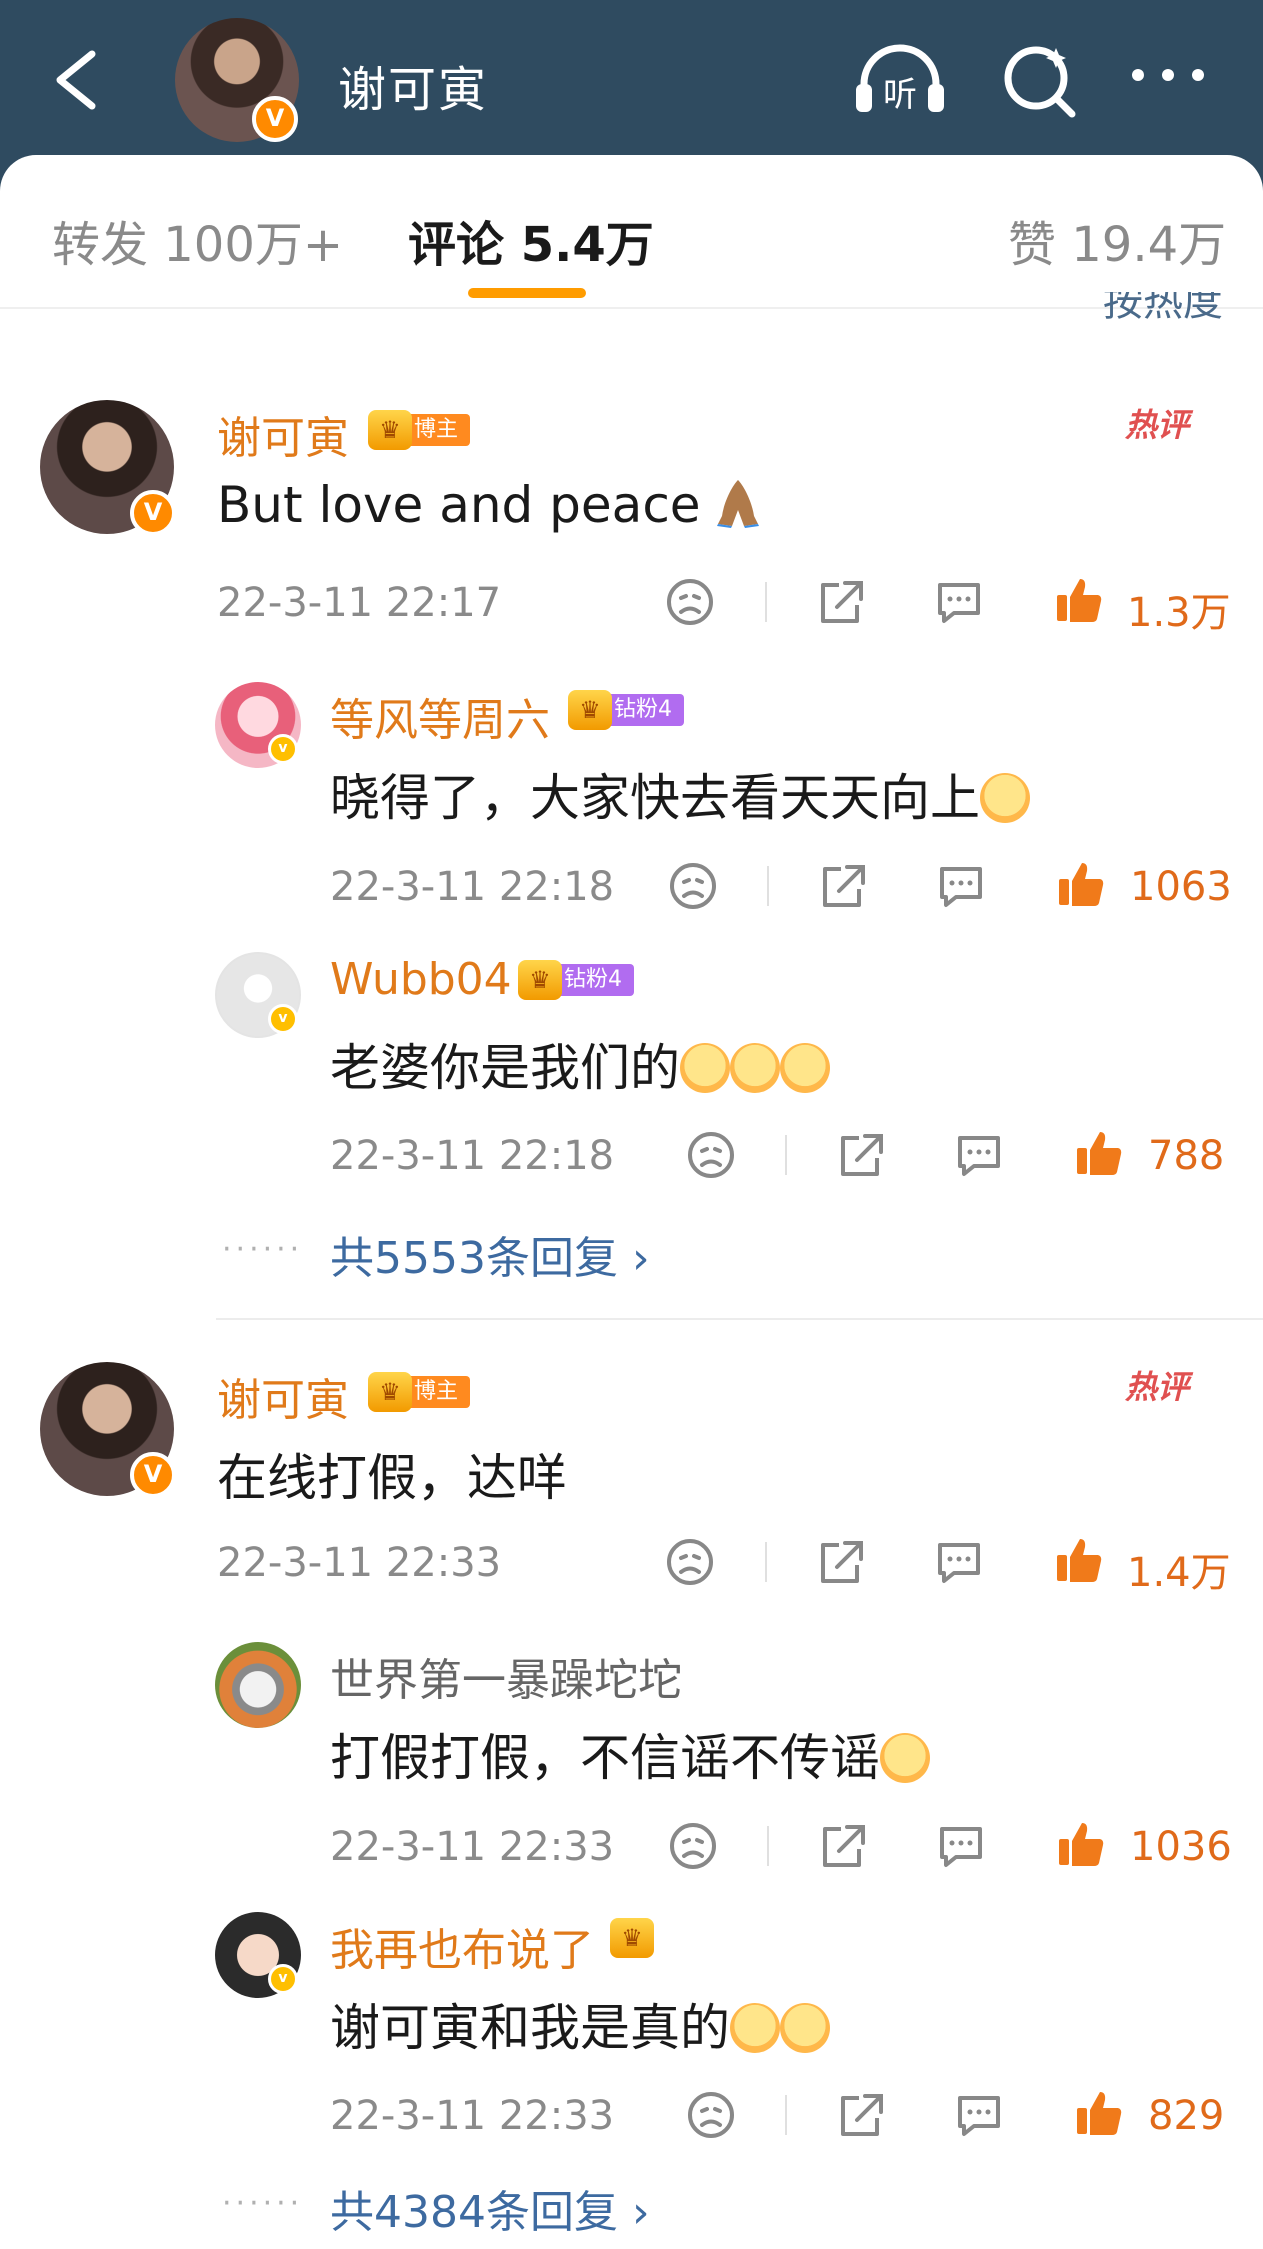 The height and width of the screenshot is (2249, 1263). What do you see at coordinates (1181, 887) in the screenshot?
I see `like-count: 1063` at bounding box center [1181, 887].